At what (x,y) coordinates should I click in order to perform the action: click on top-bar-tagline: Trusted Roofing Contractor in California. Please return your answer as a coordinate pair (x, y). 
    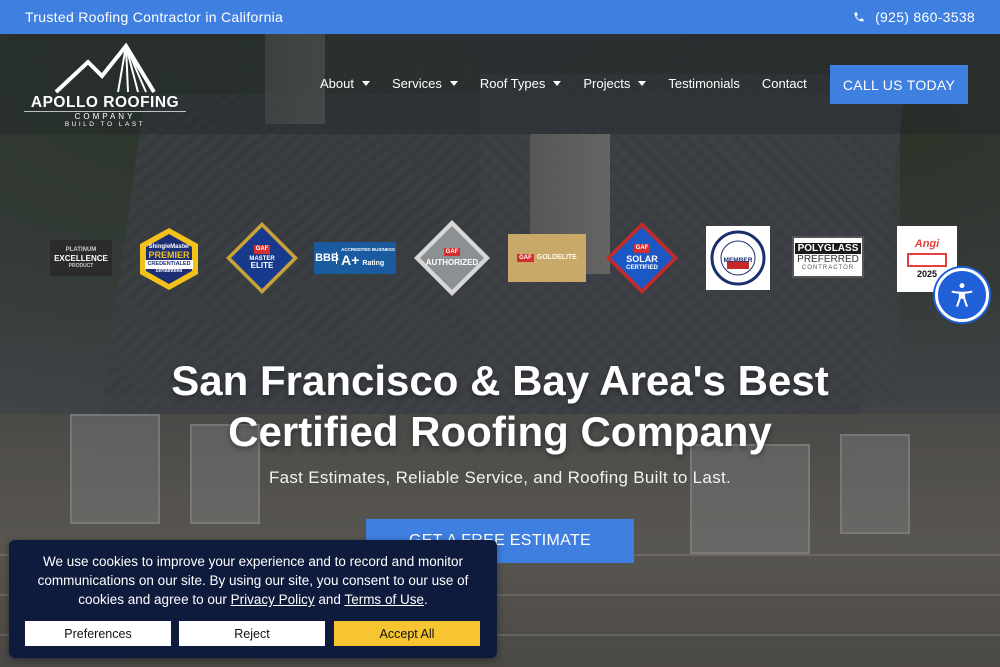
    Looking at the image, I should click on (154, 17).